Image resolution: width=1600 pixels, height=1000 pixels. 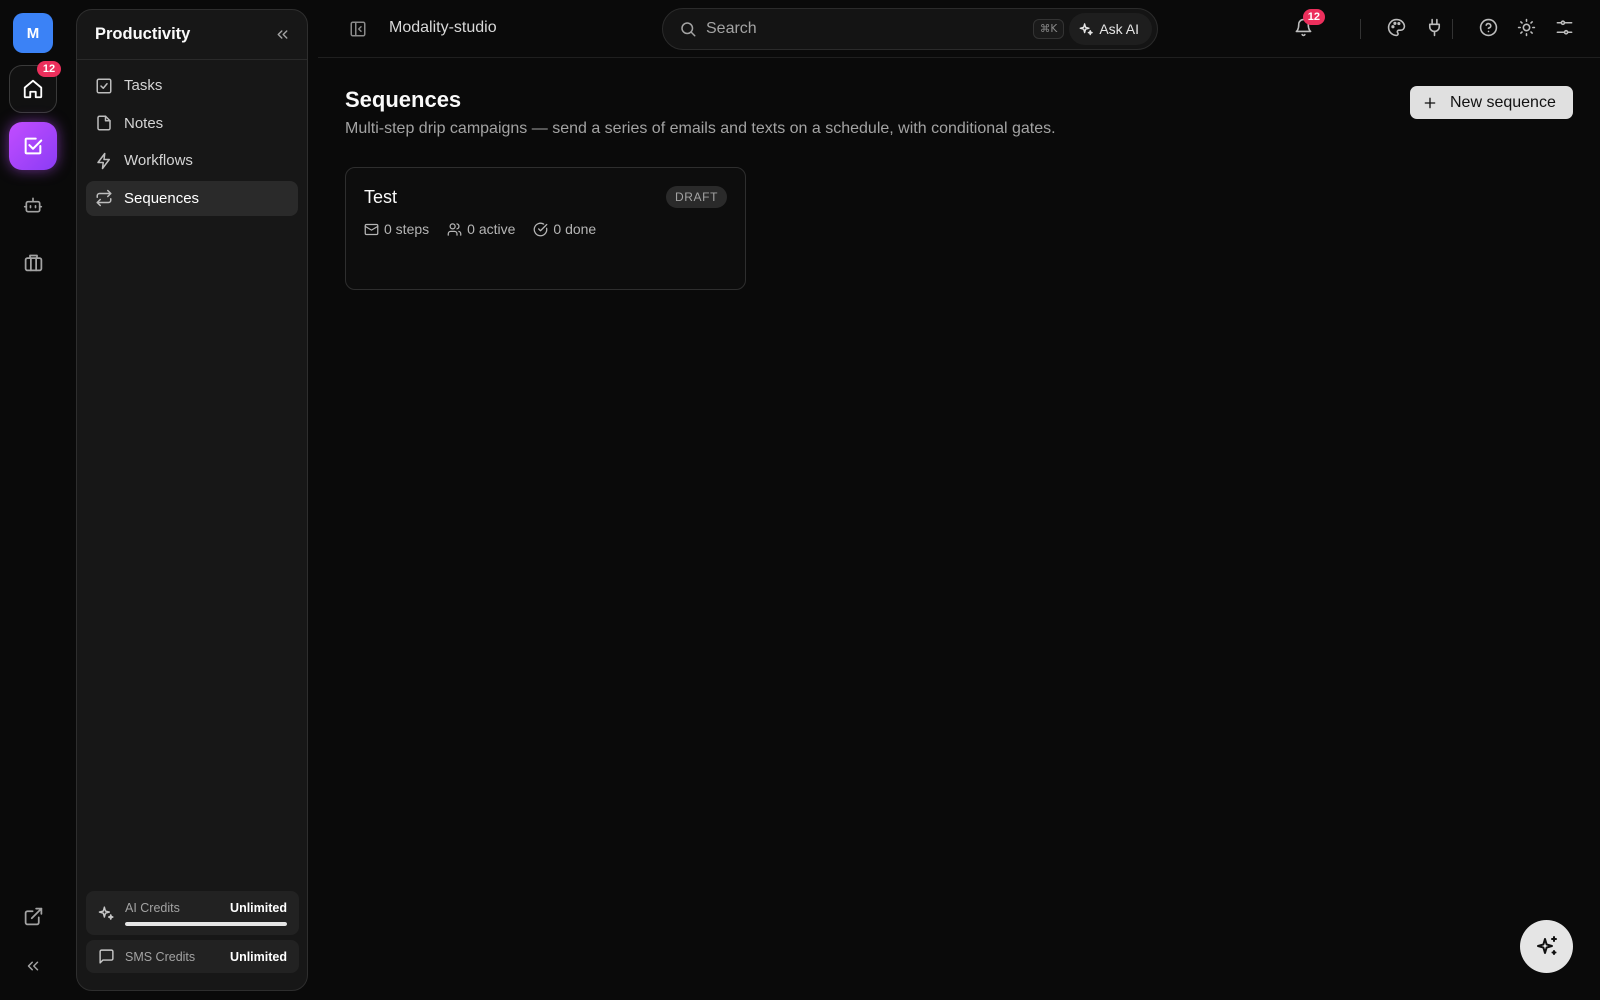 I want to click on bot-icon, so click(x=33, y=205).